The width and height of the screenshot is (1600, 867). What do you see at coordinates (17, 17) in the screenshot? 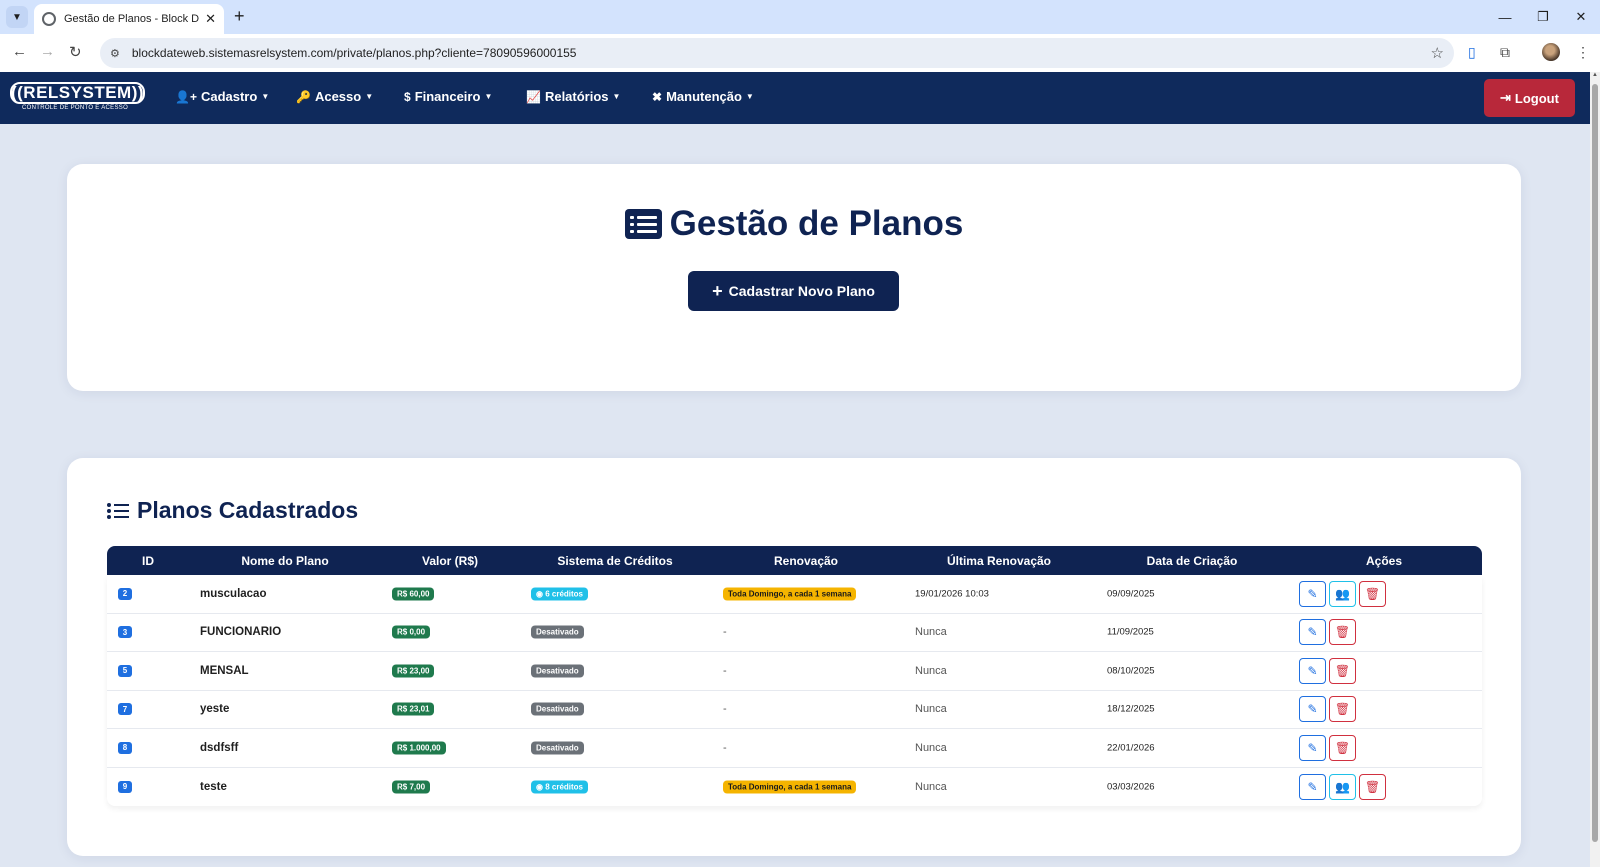
I see `tab-list-chevron-icon: ▼` at bounding box center [17, 17].